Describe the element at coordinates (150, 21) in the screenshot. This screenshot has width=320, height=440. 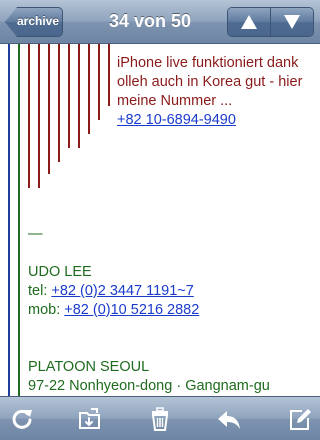
I see `message-counter-title: 34 von 50` at that location.